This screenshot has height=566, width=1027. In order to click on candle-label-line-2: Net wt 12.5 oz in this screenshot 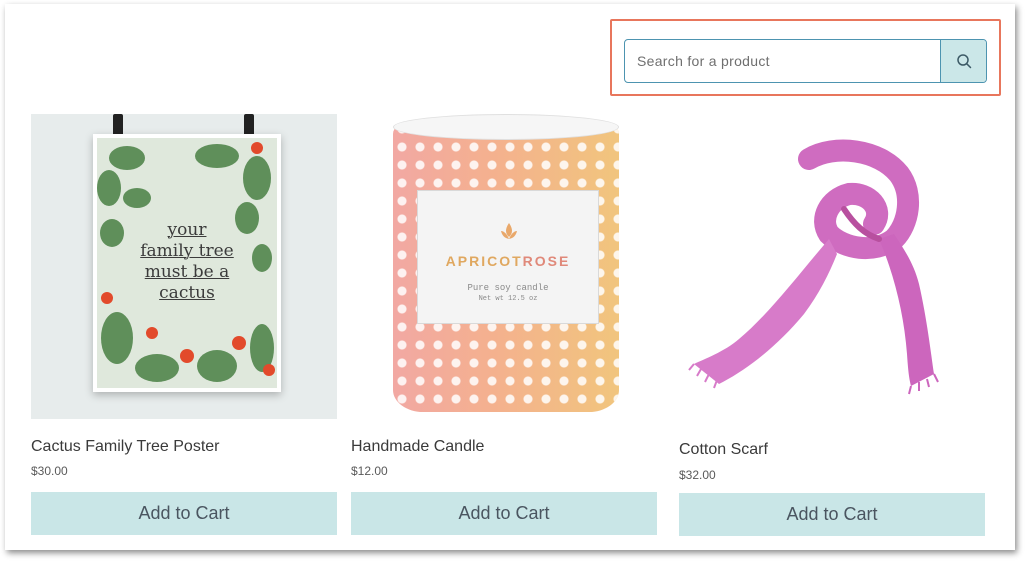, I will do `click(508, 299)`.